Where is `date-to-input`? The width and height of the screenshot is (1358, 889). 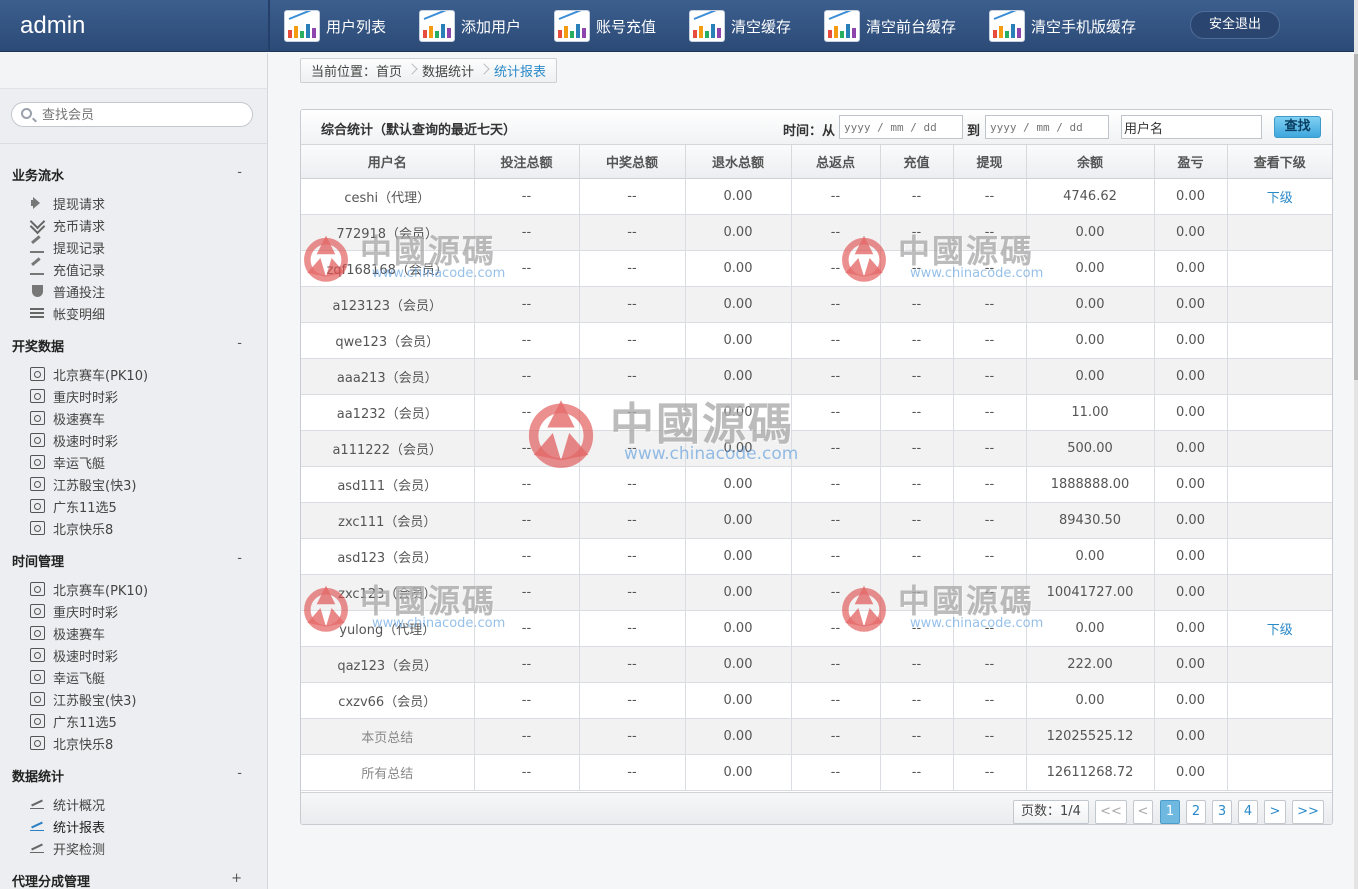 date-to-input is located at coordinates (1047, 127).